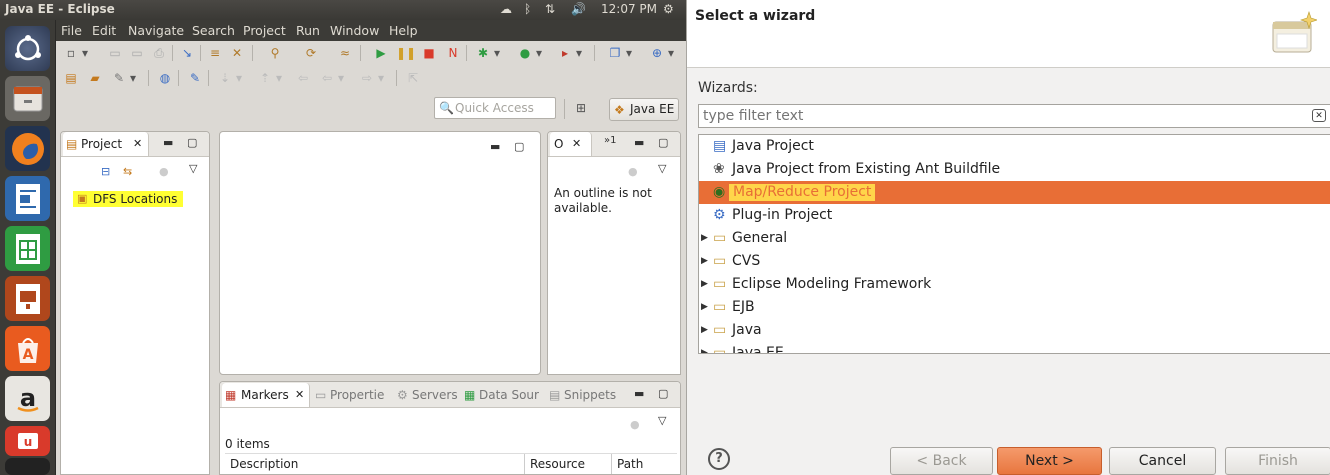  I want to click on clock: 12:07 PM, so click(629, 9).